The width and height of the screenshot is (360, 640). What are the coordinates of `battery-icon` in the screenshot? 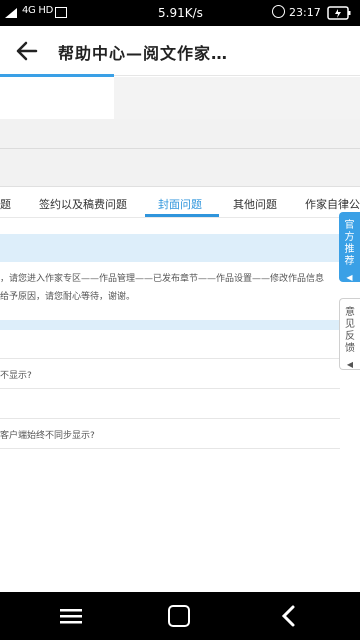 It's located at (339, 13).